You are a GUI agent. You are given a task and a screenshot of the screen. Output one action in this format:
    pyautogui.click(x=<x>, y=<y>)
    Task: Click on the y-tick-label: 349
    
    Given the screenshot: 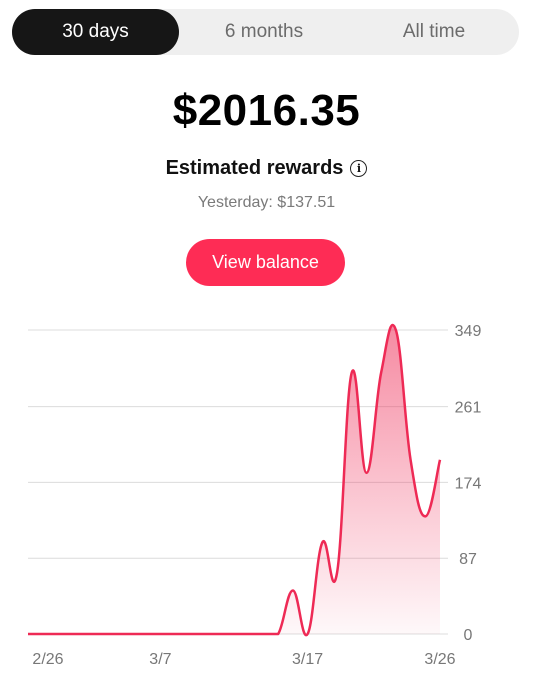 What is the action you would take?
    pyautogui.click(x=468, y=331)
    